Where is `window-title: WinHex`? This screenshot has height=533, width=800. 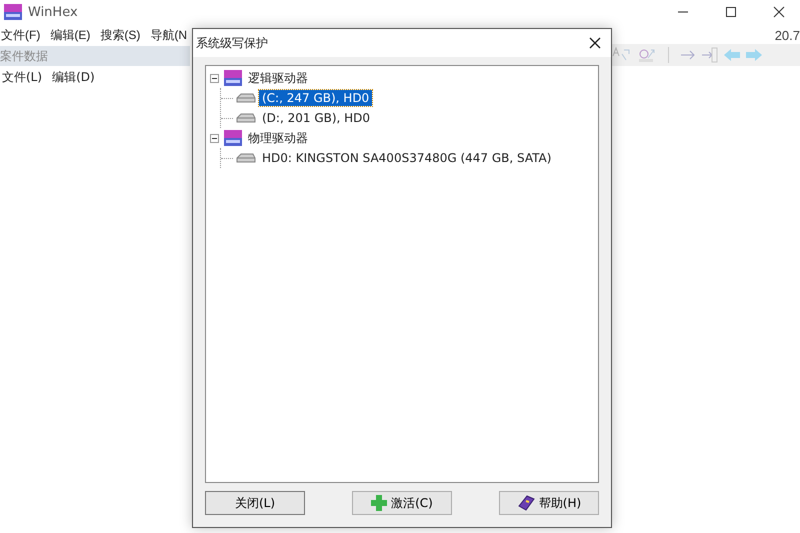
window-title: WinHex is located at coordinates (53, 12).